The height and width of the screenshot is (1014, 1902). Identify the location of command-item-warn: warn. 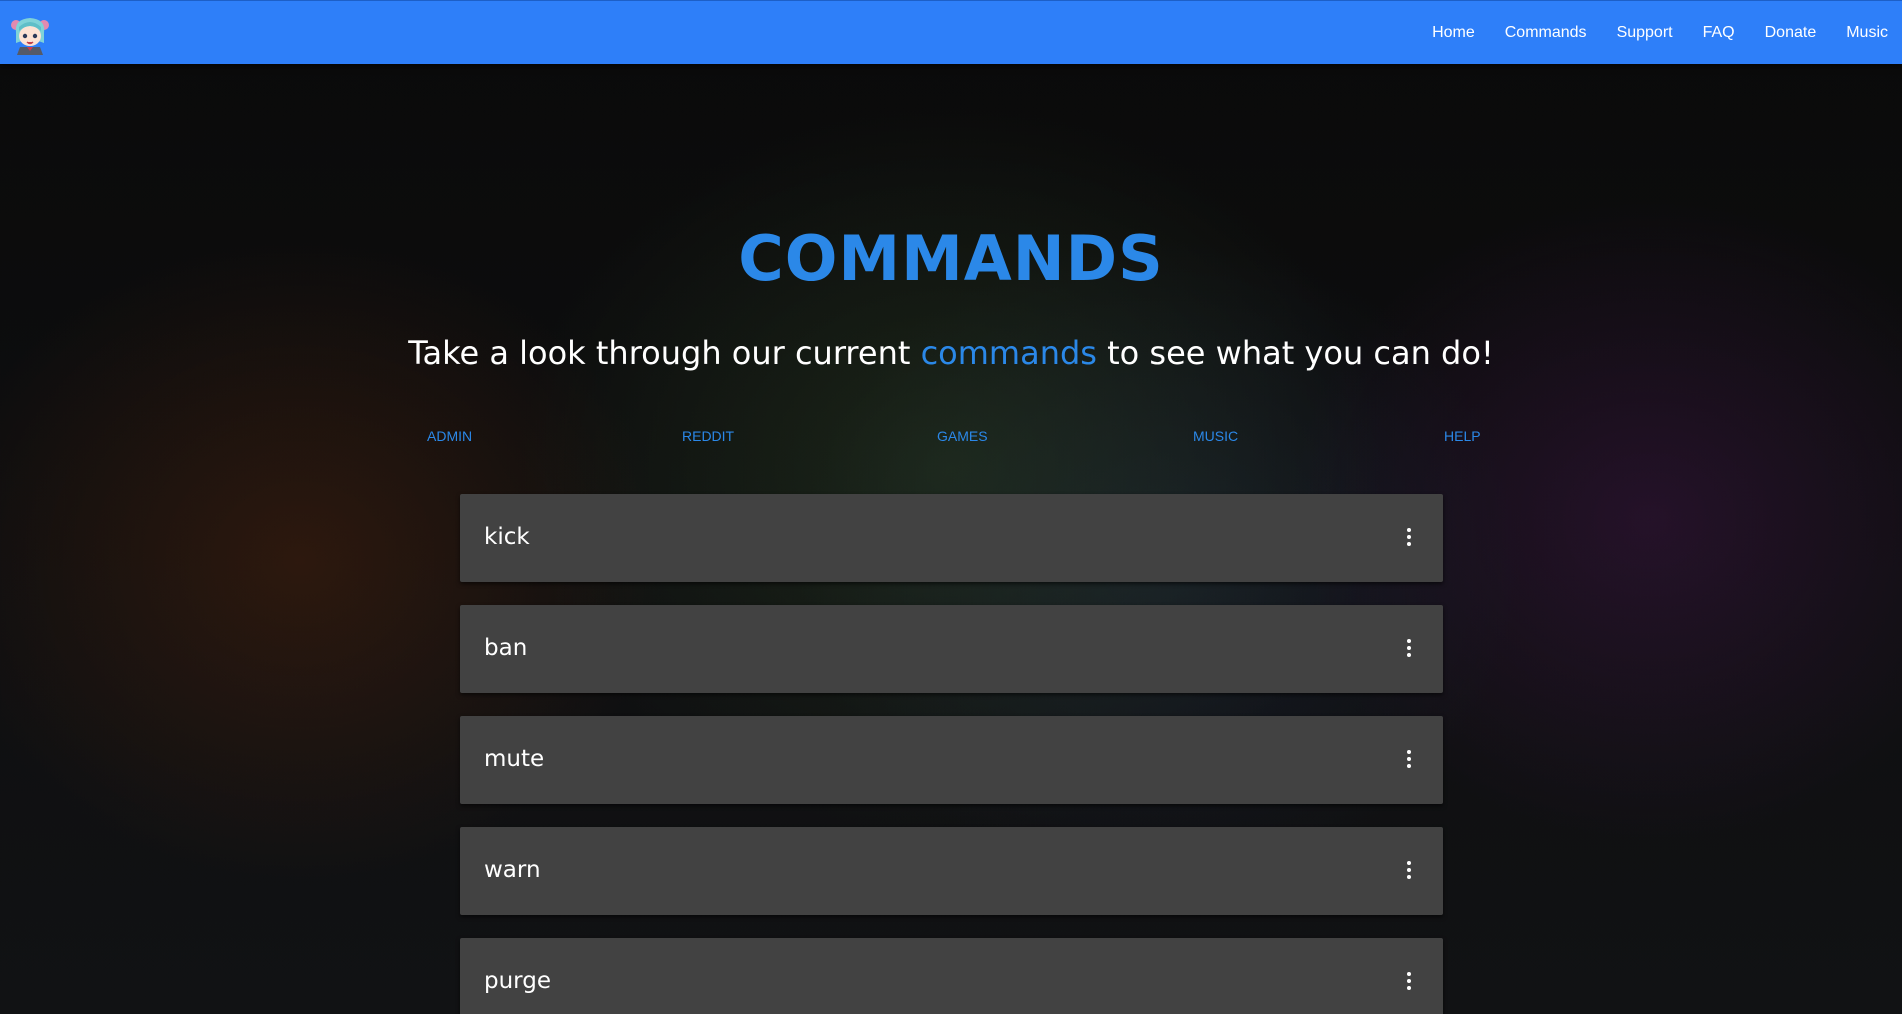
(951, 871).